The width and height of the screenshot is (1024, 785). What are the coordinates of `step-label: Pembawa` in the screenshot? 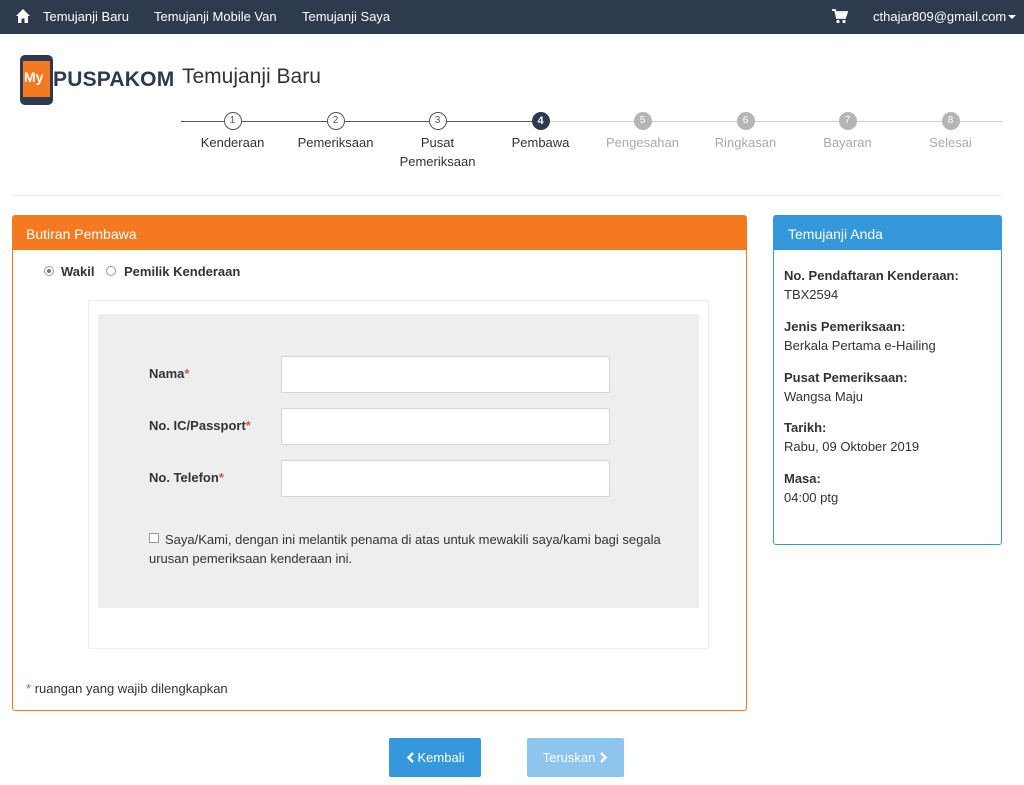 It's located at (540, 142).